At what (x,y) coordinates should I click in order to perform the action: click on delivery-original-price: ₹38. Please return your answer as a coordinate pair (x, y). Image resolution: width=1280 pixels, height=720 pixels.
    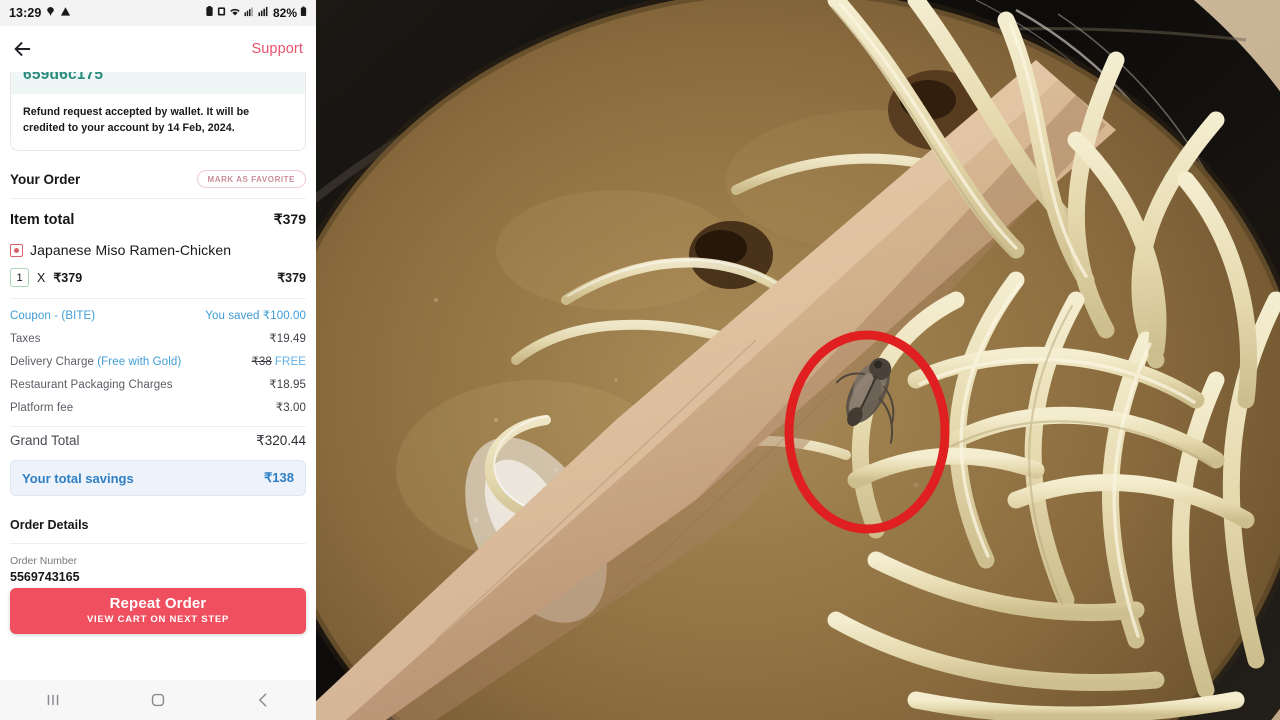
    Looking at the image, I should click on (261, 361).